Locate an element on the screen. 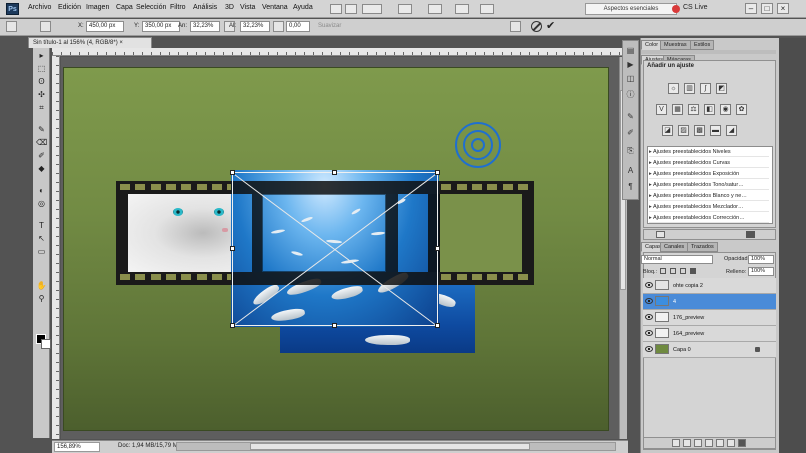 Image resolution: width=806 pixels, height=453 pixels. transform-handle-top-left is located at coordinates (232, 172).